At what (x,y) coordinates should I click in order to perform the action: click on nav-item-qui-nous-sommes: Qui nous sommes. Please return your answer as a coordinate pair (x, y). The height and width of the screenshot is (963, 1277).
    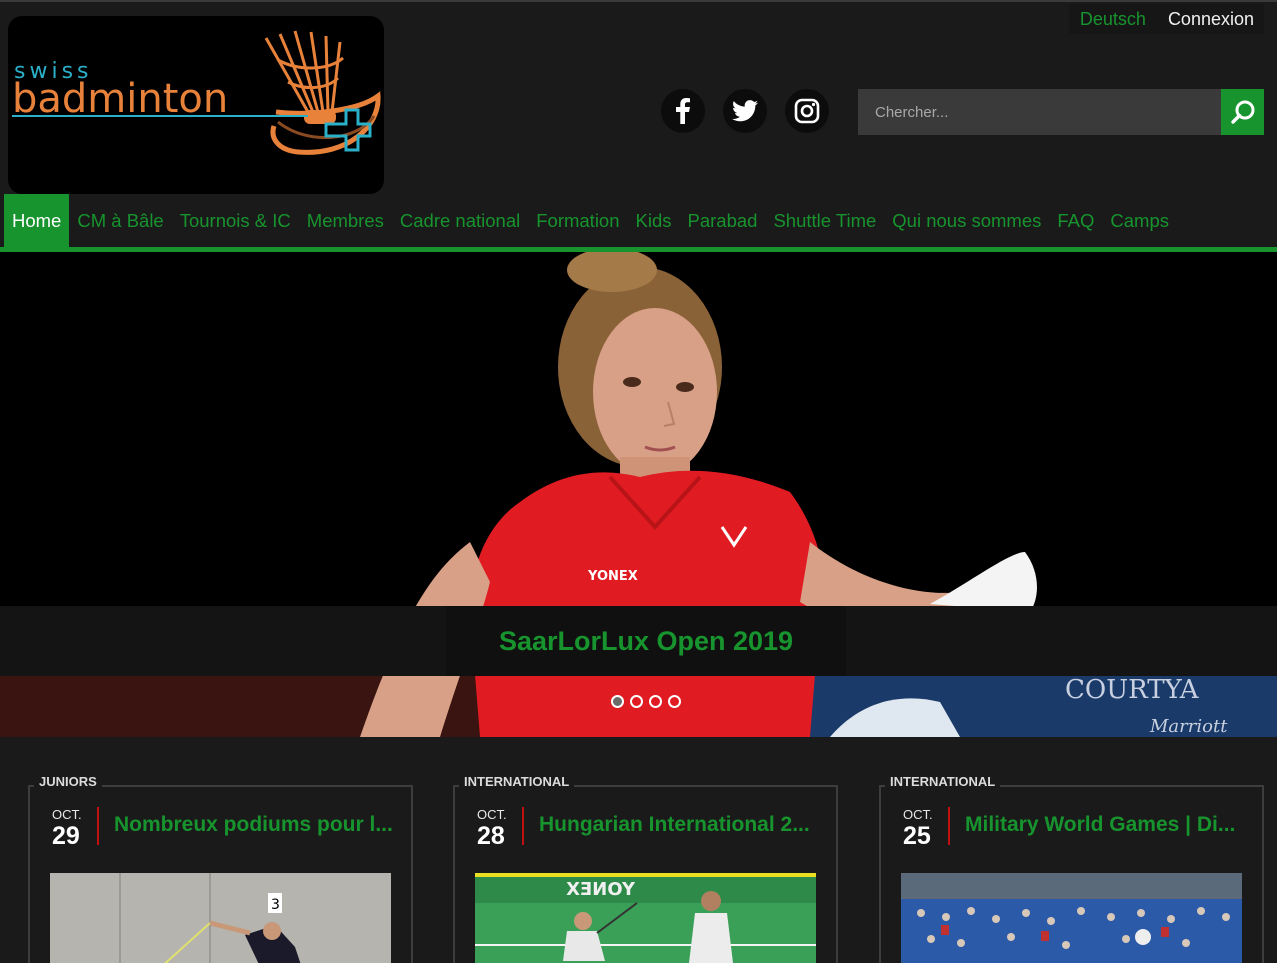
    Looking at the image, I should click on (966, 220).